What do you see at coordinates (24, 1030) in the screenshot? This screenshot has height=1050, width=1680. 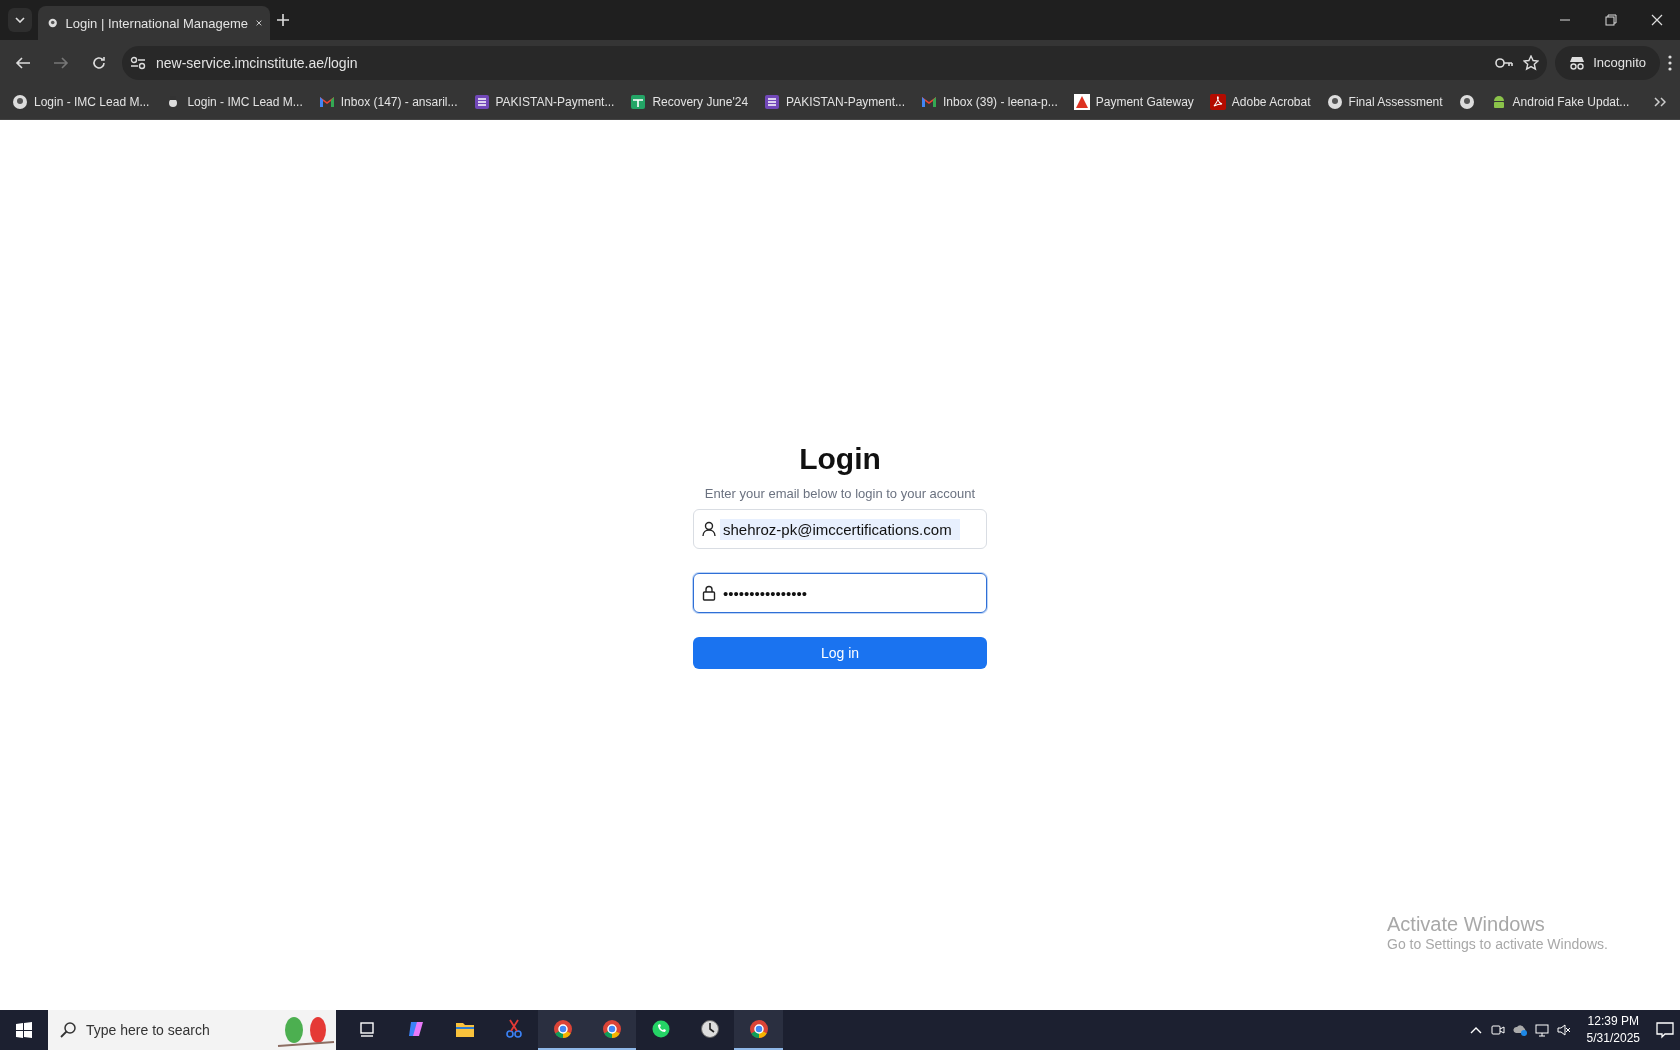 I see `windows-logo-icon` at bounding box center [24, 1030].